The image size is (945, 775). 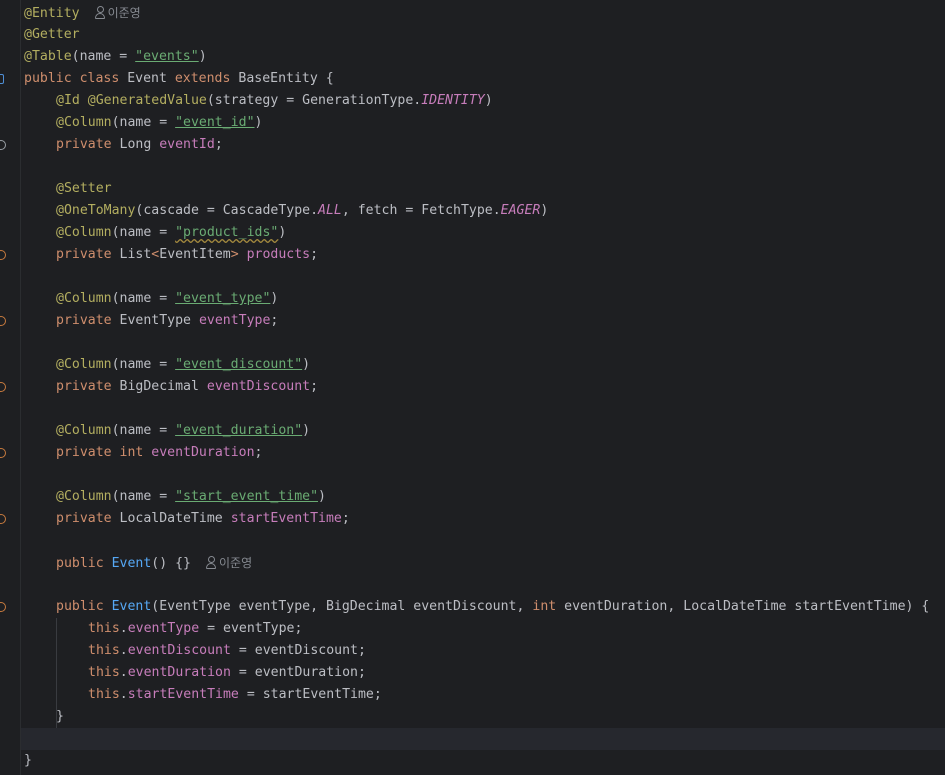 I want to click on field-name: startEventTime, so click(x=286, y=518).